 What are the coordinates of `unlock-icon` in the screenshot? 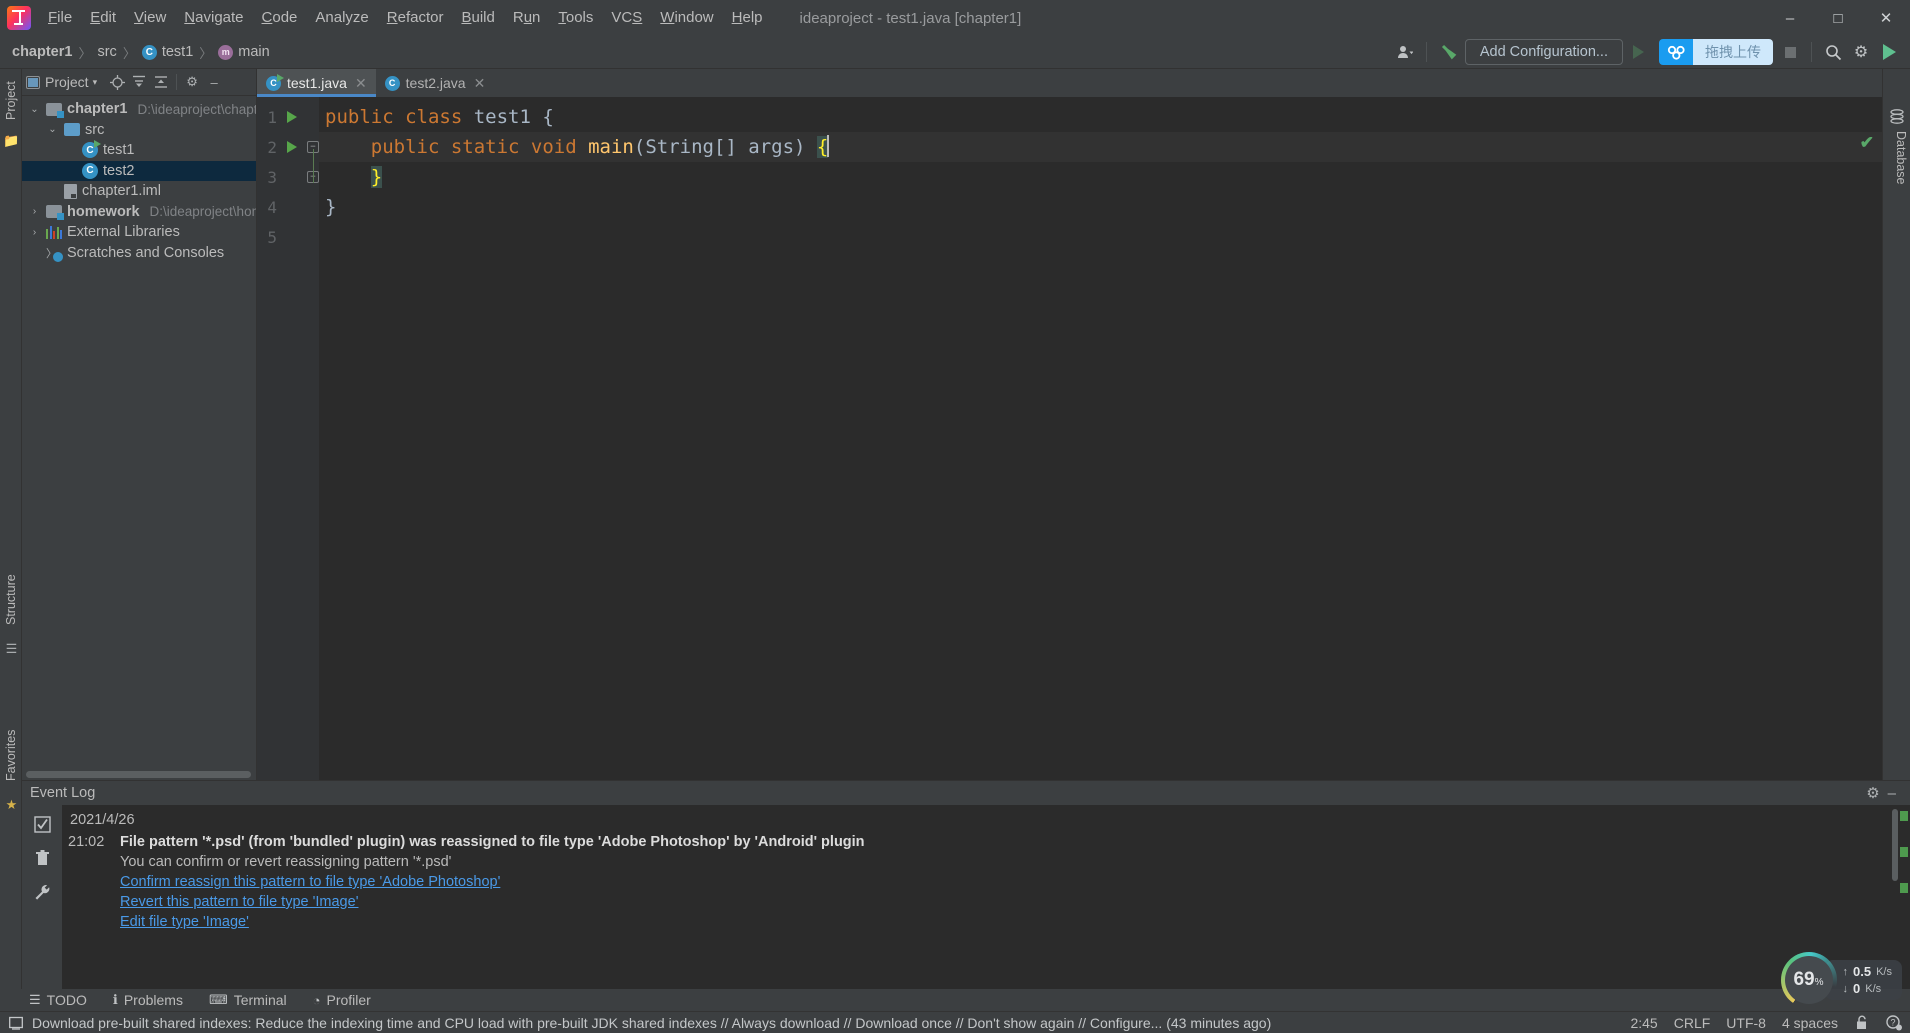 It's located at (1862, 1023).